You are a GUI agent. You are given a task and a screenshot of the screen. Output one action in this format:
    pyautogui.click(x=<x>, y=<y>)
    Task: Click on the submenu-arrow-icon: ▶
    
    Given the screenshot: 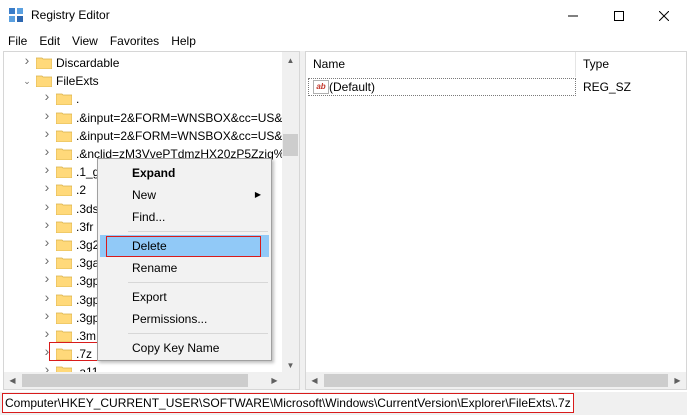 What is the action you would take?
    pyautogui.click(x=257, y=194)
    